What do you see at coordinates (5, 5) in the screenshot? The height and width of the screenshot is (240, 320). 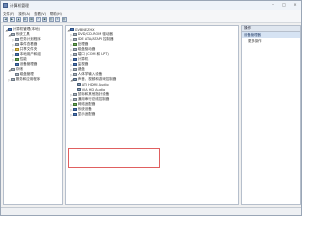 I see `app-icon` at bounding box center [5, 5].